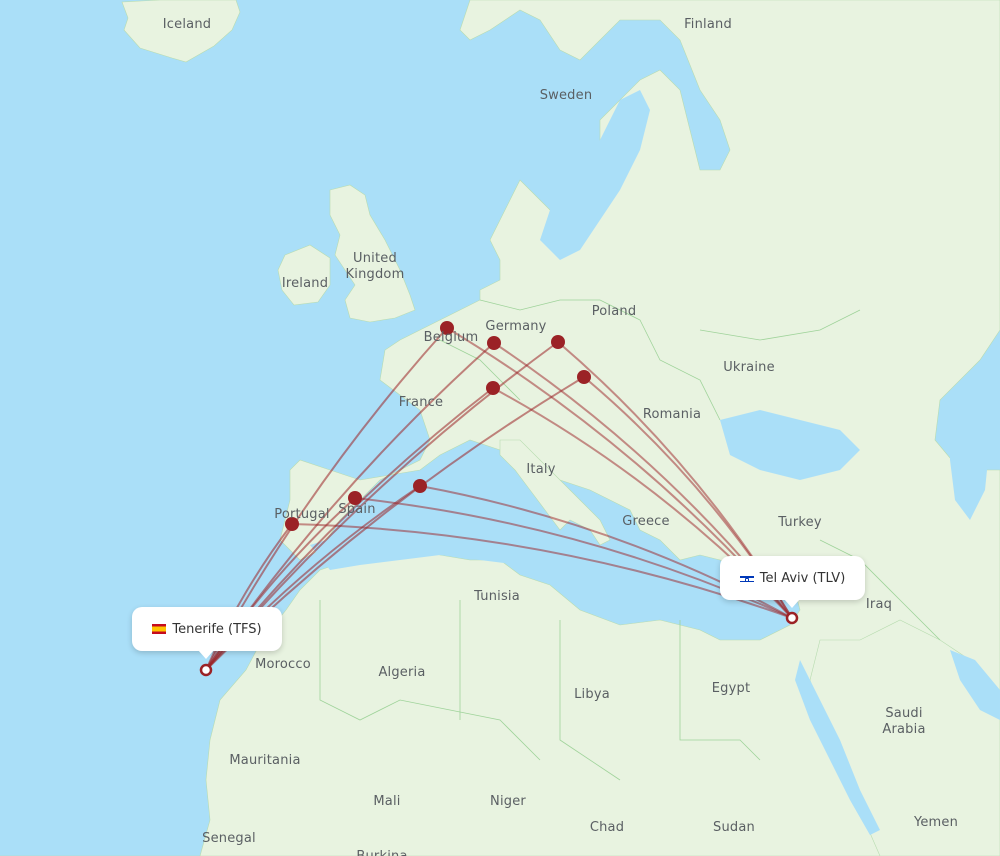  Describe the element at coordinates (421, 402) in the screenshot. I see `country-label-france: France` at that location.